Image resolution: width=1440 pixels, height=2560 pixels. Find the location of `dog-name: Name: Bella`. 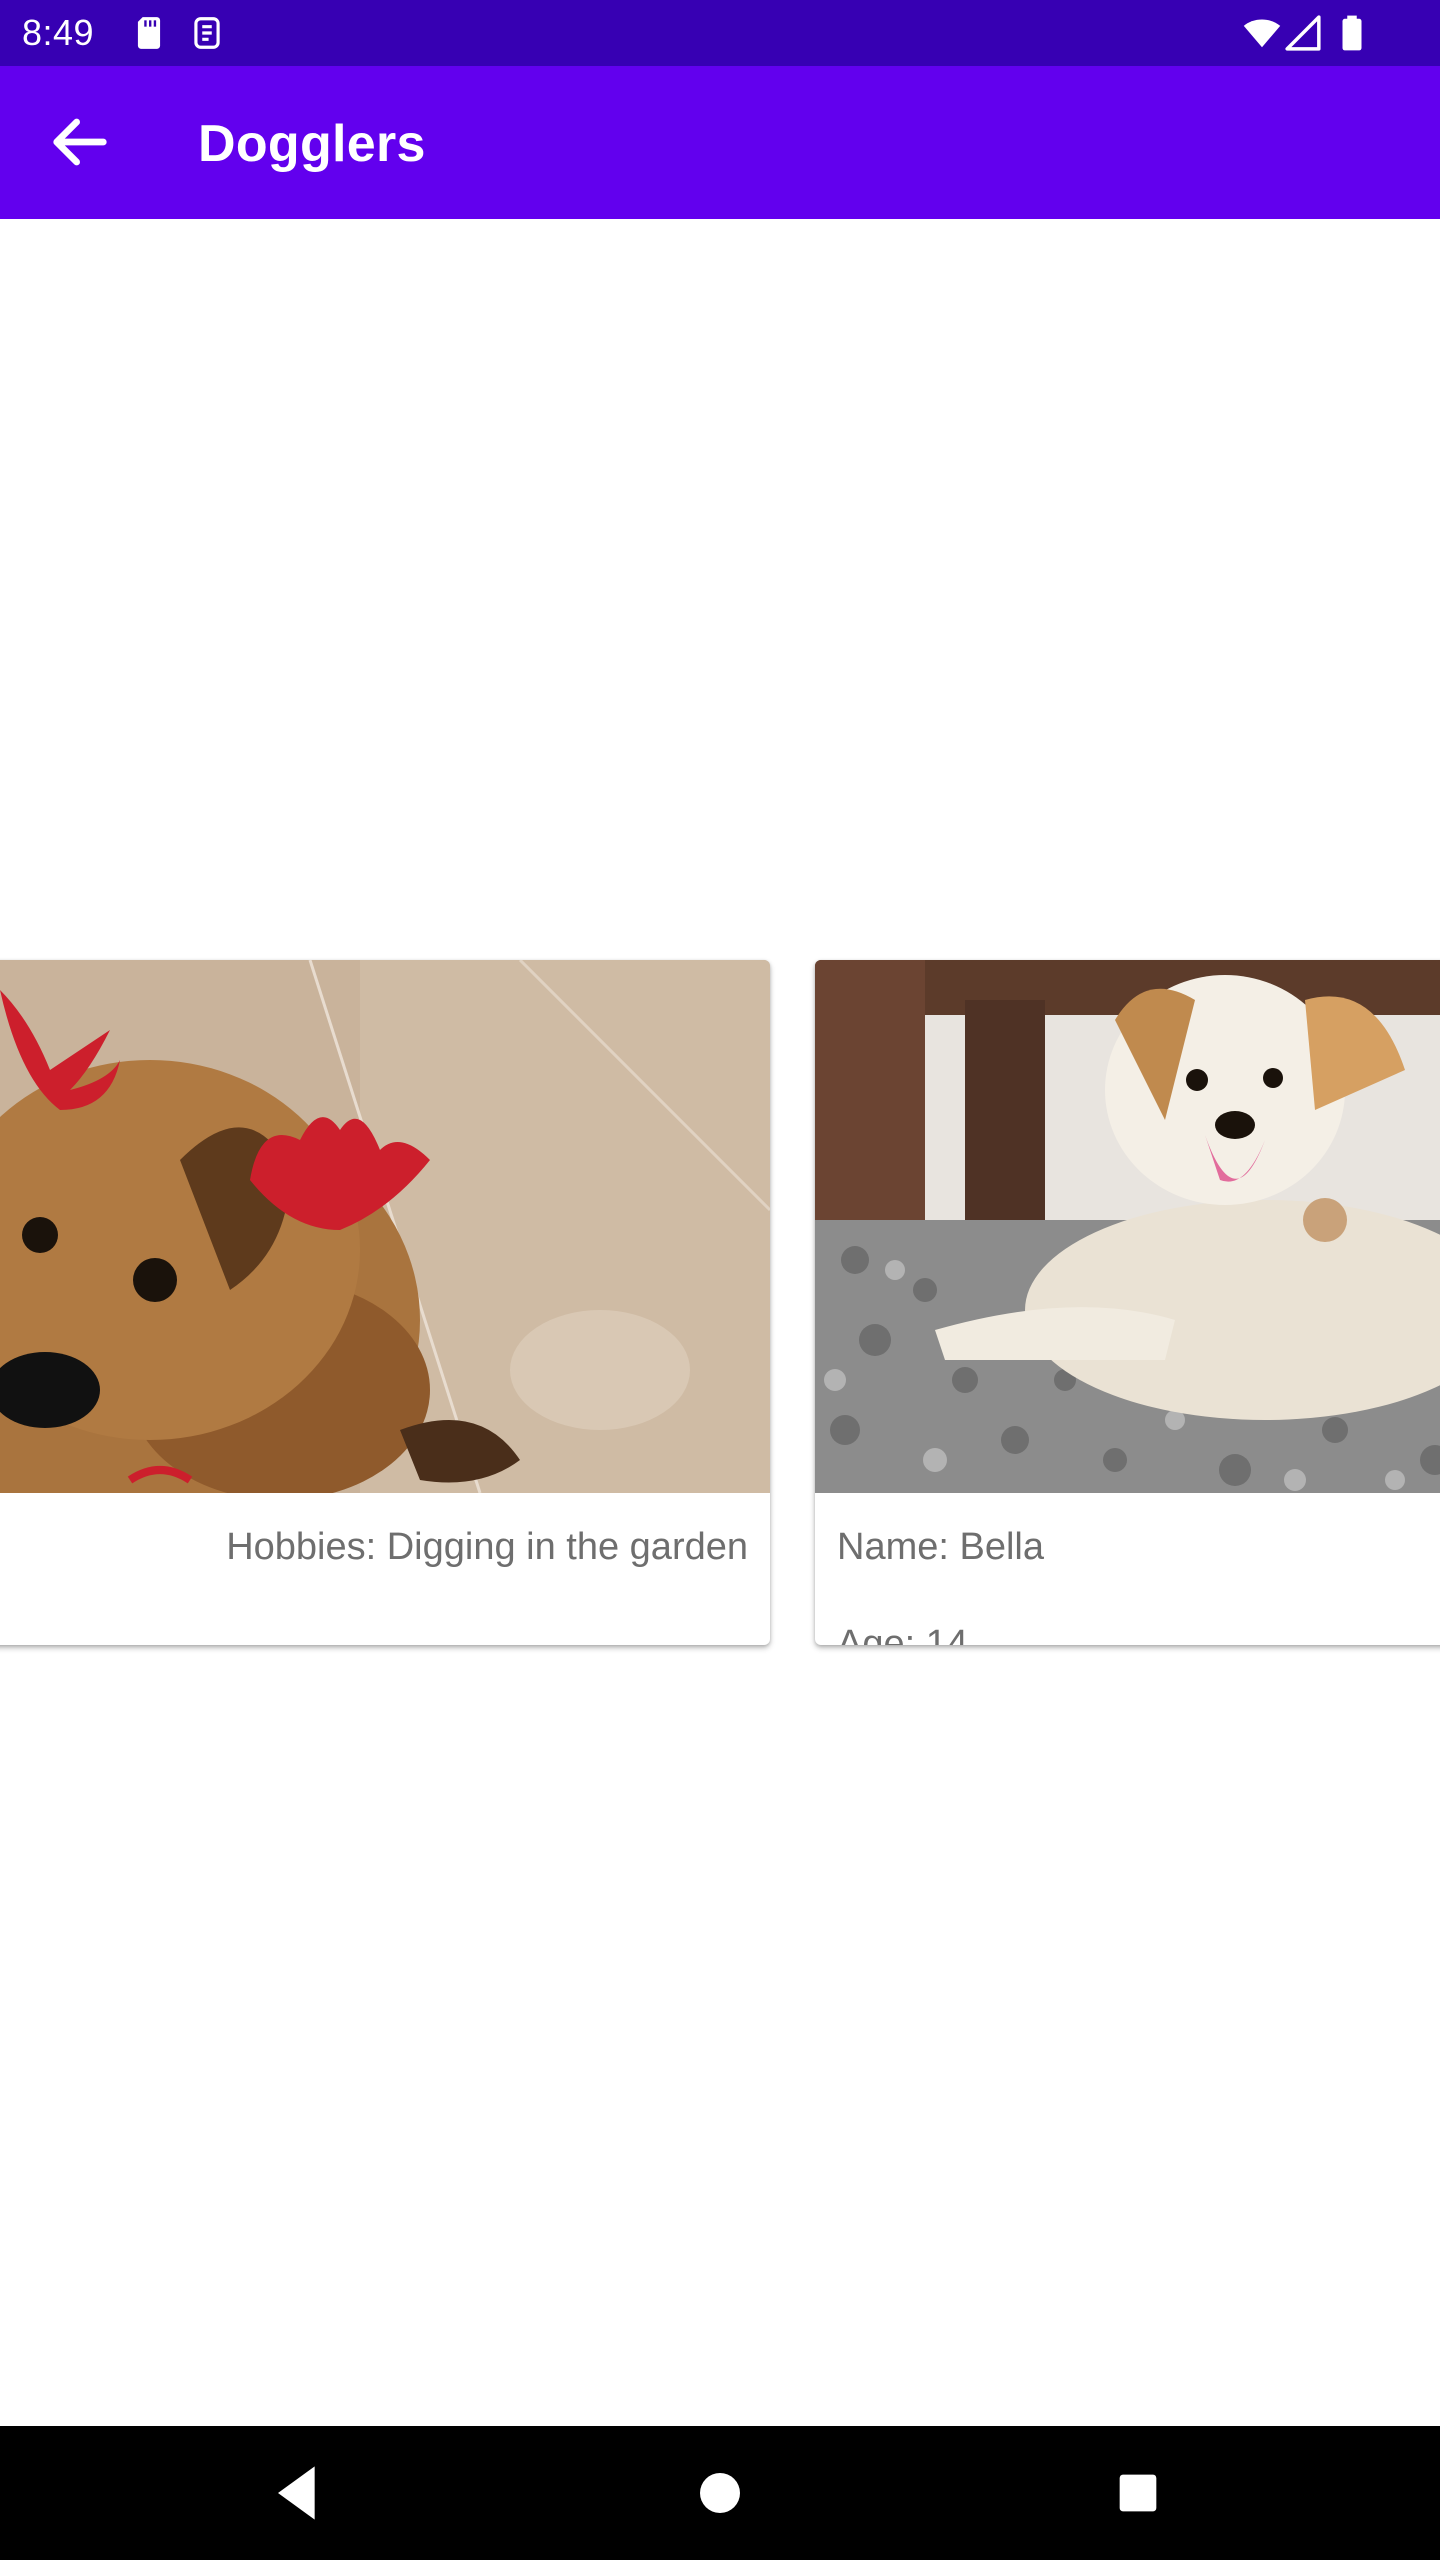

dog-name: Name: Bella is located at coordinates (940, 1547).